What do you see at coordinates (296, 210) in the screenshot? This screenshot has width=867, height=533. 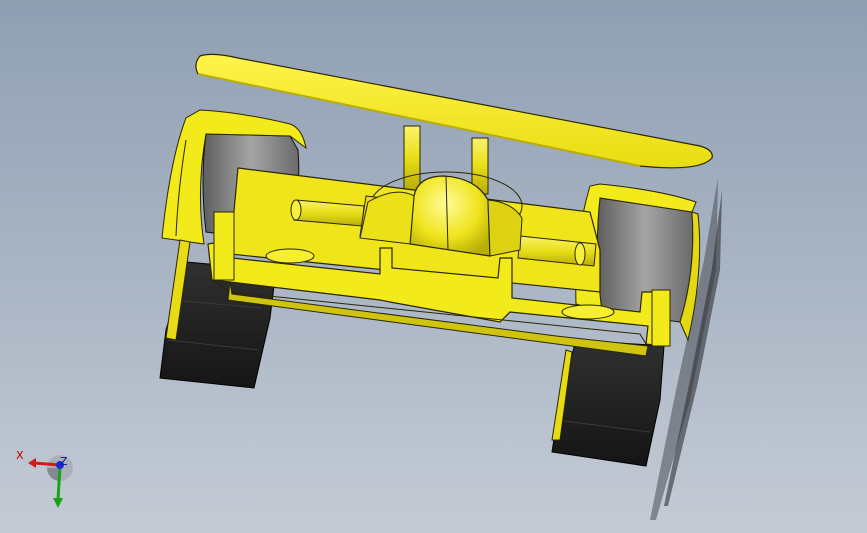 I see `axle-left-end` at bounding box center [296, 210].